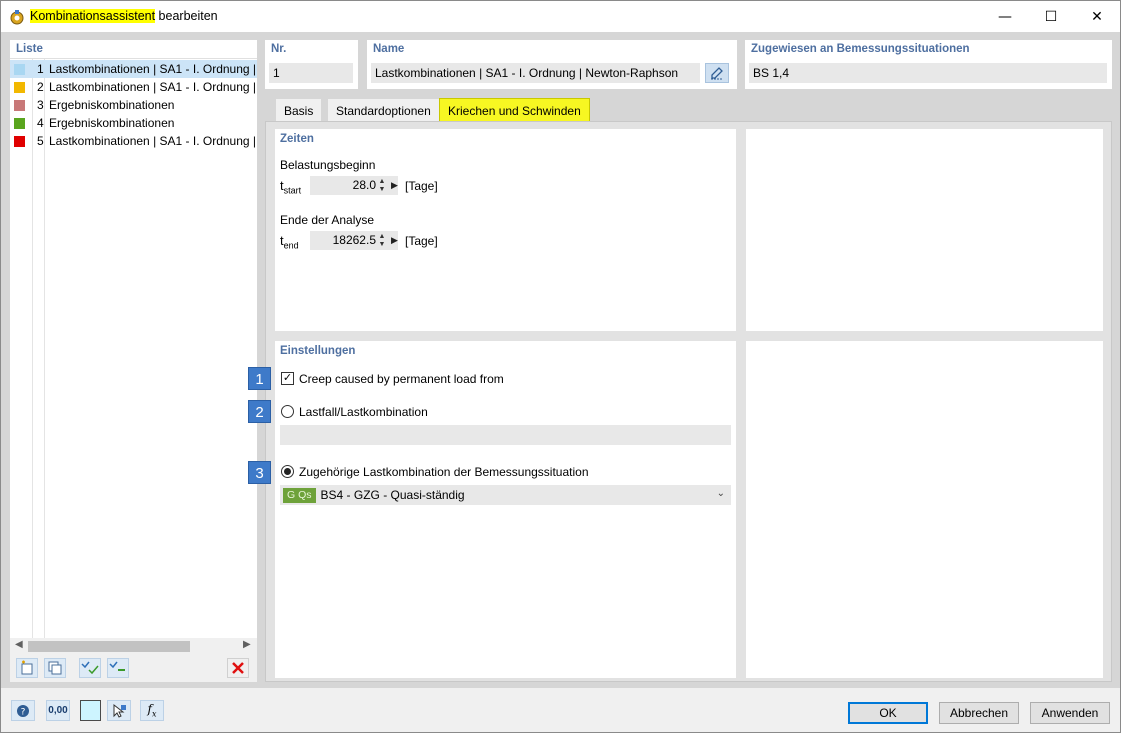  What do you see at coordinates (1097, 16) in the screenshot?
I see `close-button: ✕` at bounding box center [1097, 16].